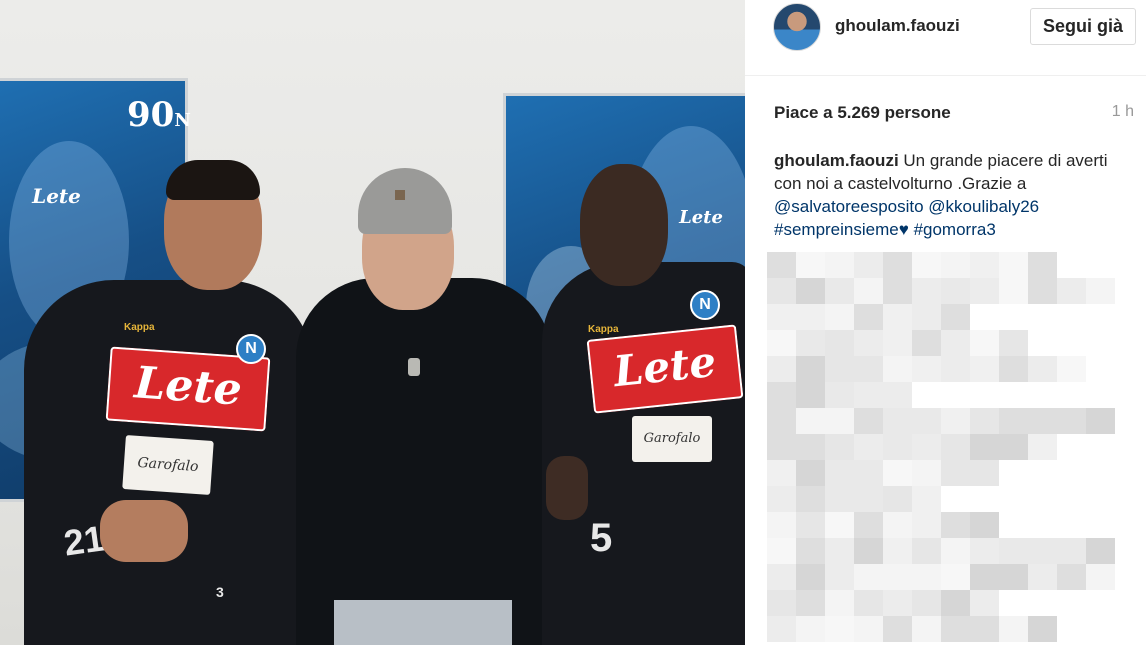  I want to click on mention-kkoulibaly26: @kkoulibaly26, so click(983, 206).